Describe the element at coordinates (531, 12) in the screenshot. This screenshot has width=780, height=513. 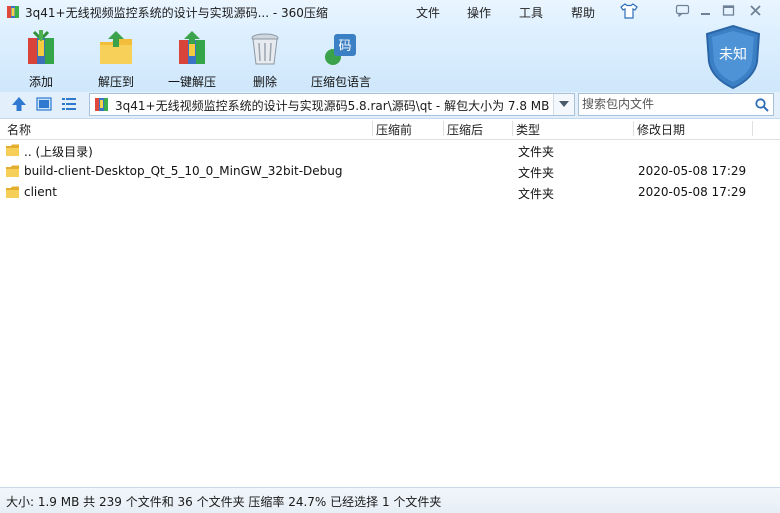
I see `menu-tools: 工具` at that location.